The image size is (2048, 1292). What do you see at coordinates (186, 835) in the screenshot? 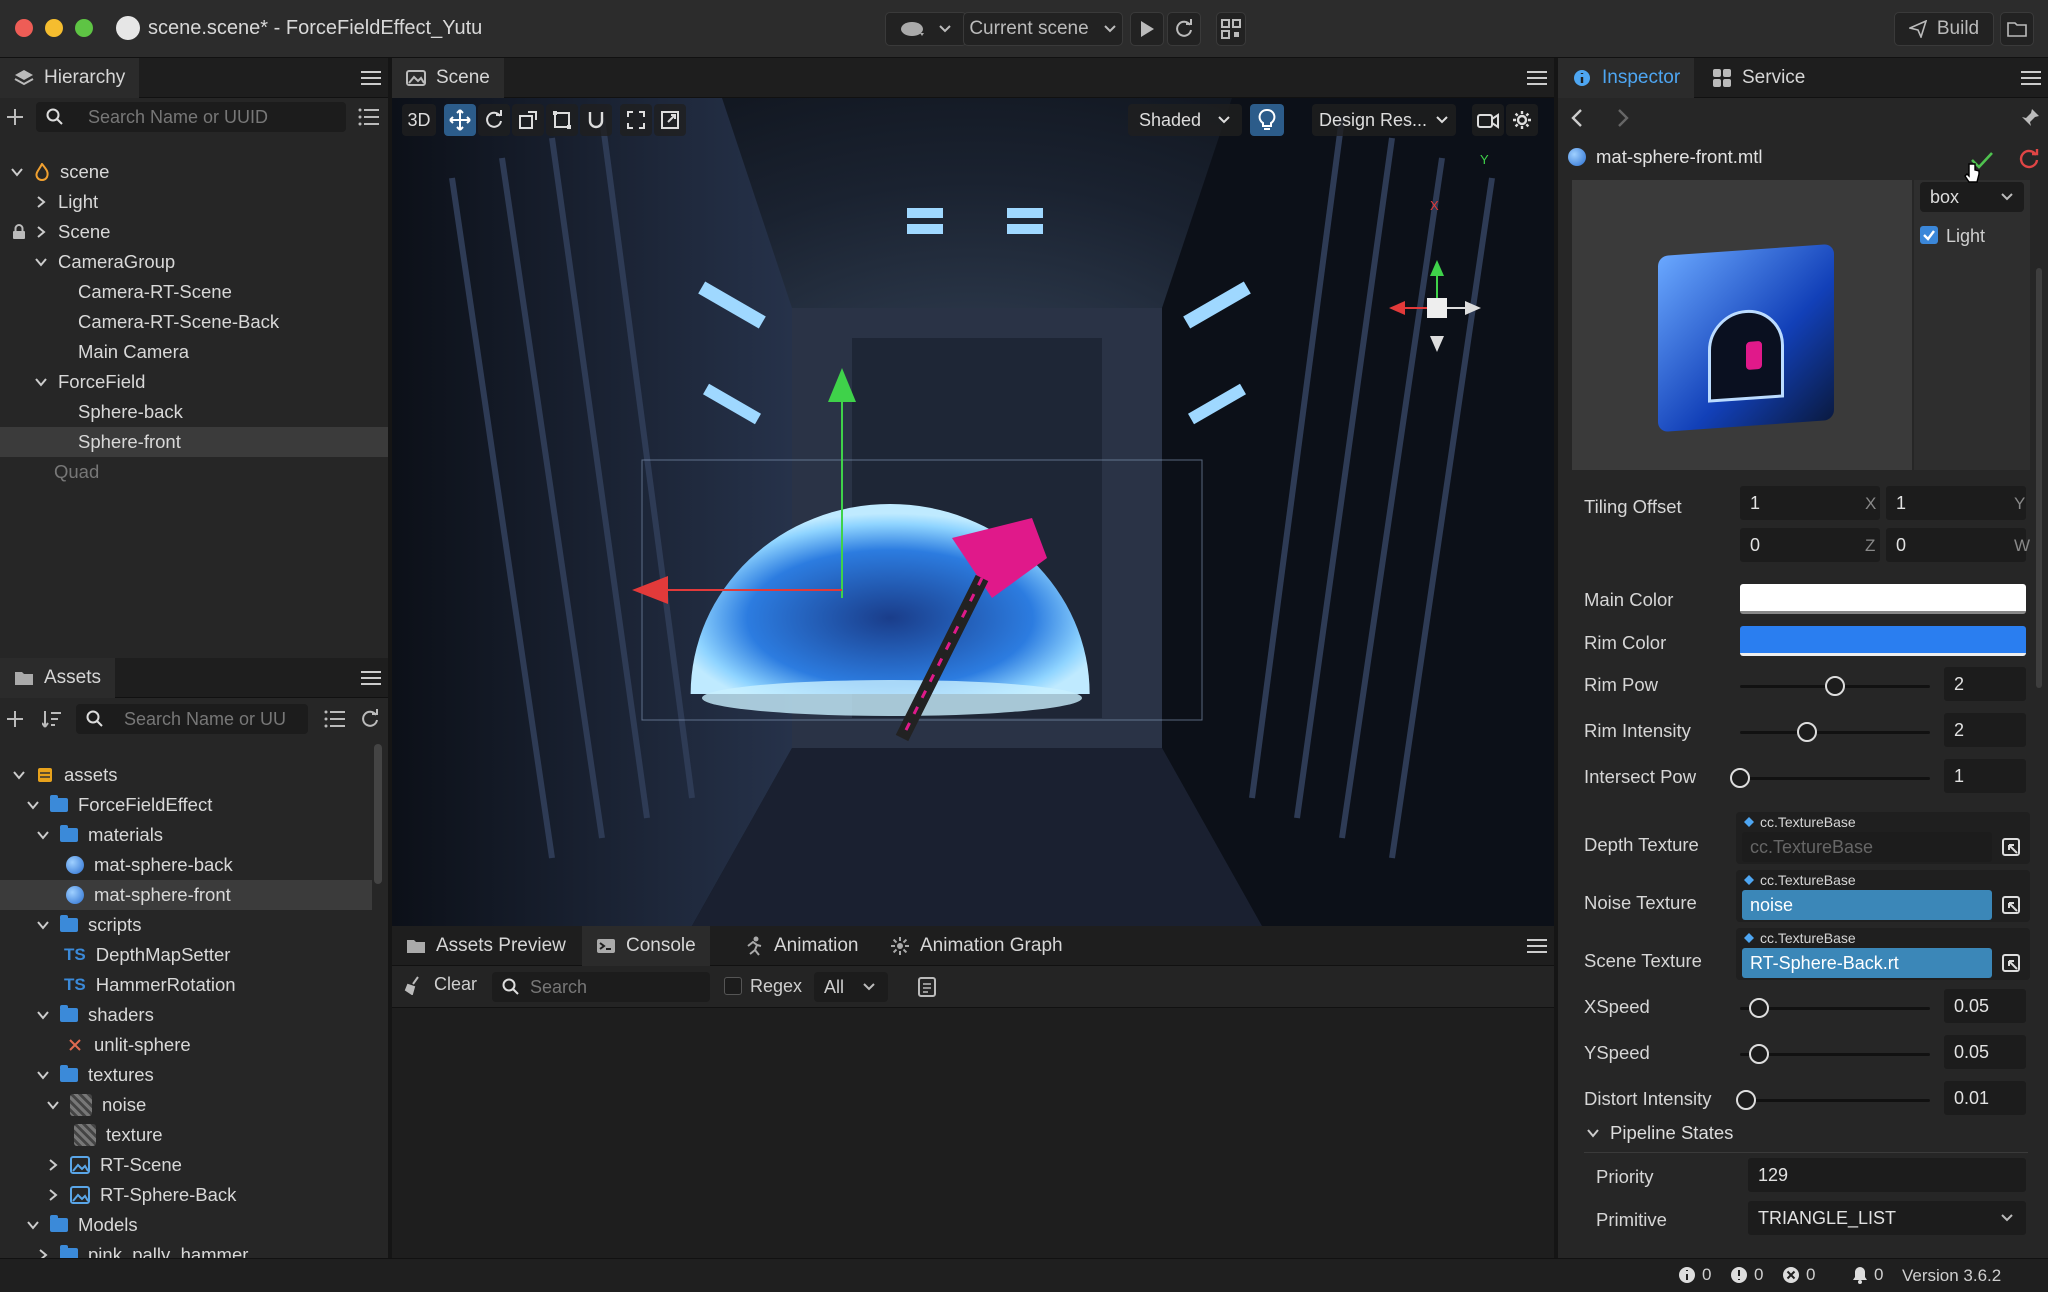
I see `asset-node-materials: materials` at bounding box center [186, 835].